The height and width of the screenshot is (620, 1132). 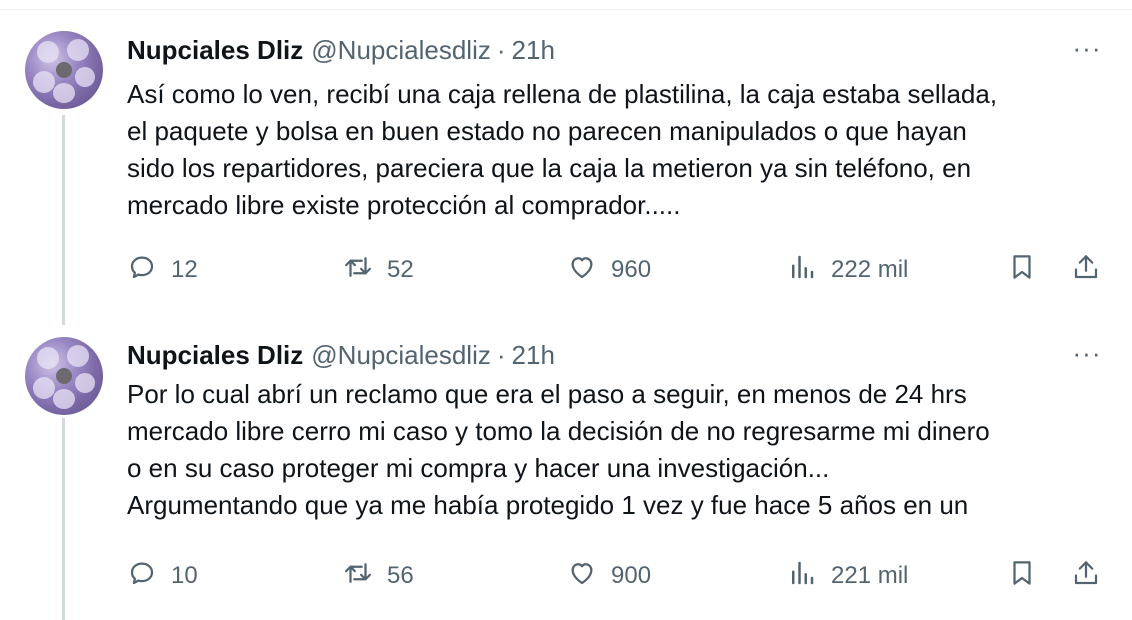 I want to click on tweet-actions: 12 52 960 222 mil, so click(x=622, y=270).